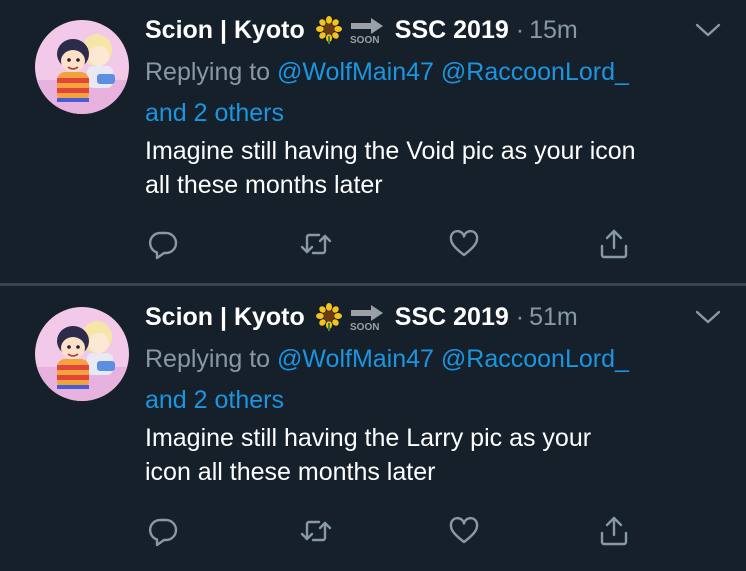 This screenshot has width=746, height=571. I want to click on tweet-text-line: all these months later, so click(264, 185).